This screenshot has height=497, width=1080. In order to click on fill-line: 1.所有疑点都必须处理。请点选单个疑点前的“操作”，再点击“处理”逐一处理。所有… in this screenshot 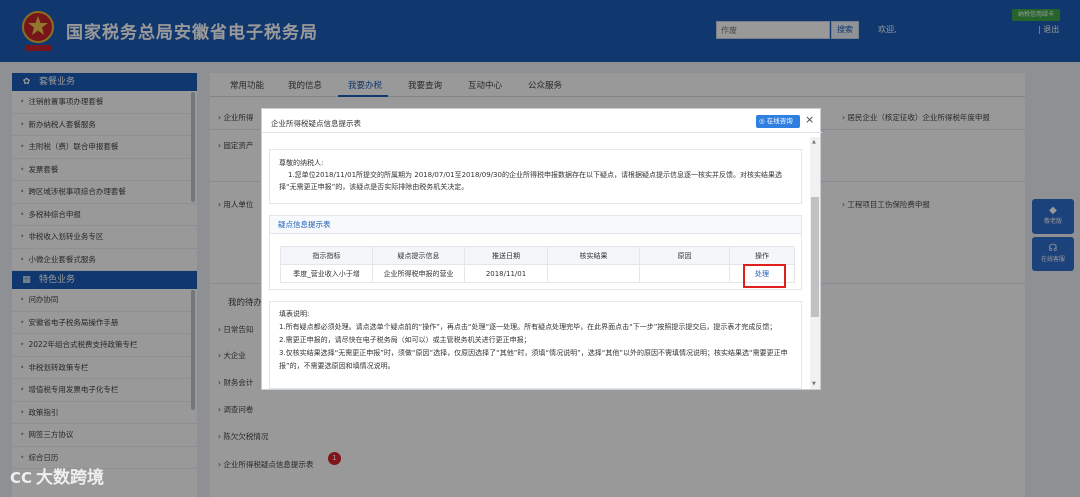, I will do `click(528, 327)`.